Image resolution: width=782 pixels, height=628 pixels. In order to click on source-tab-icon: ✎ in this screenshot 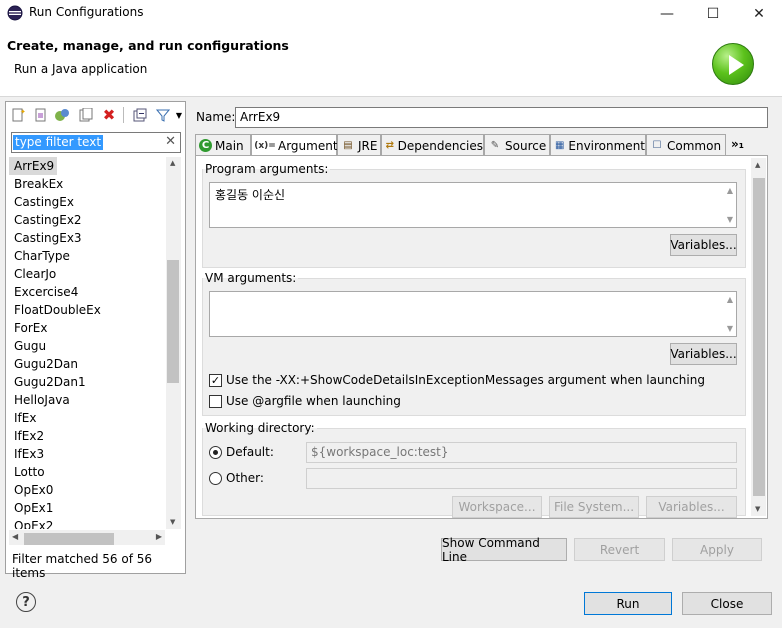, I will do `click(495, 145)`.